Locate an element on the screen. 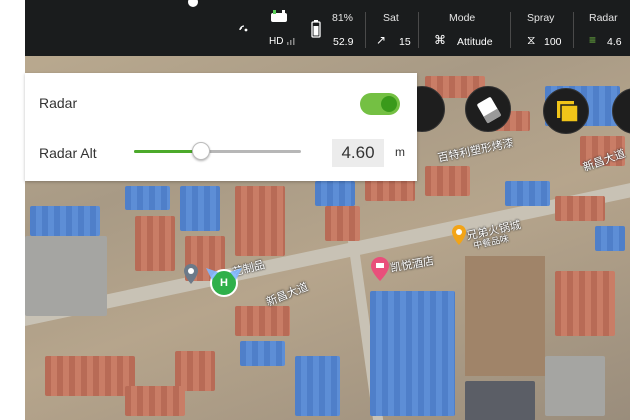 The image size is (630, 420). layers-button is located at coordinates (566, 111).